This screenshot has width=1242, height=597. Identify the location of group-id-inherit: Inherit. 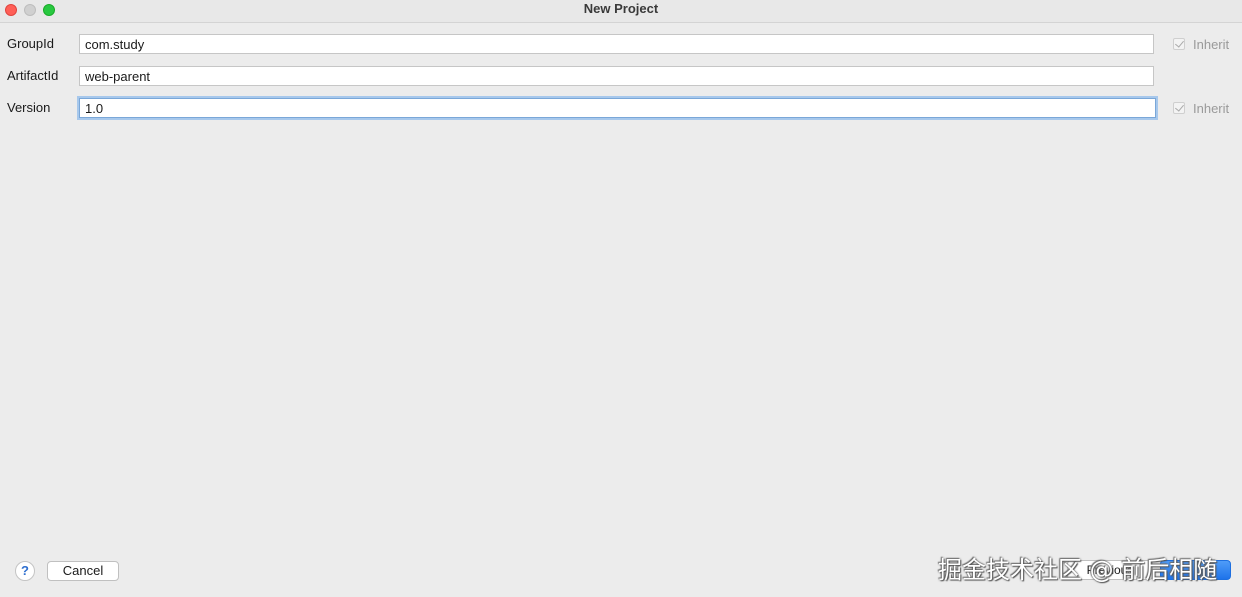
(1201, 44).